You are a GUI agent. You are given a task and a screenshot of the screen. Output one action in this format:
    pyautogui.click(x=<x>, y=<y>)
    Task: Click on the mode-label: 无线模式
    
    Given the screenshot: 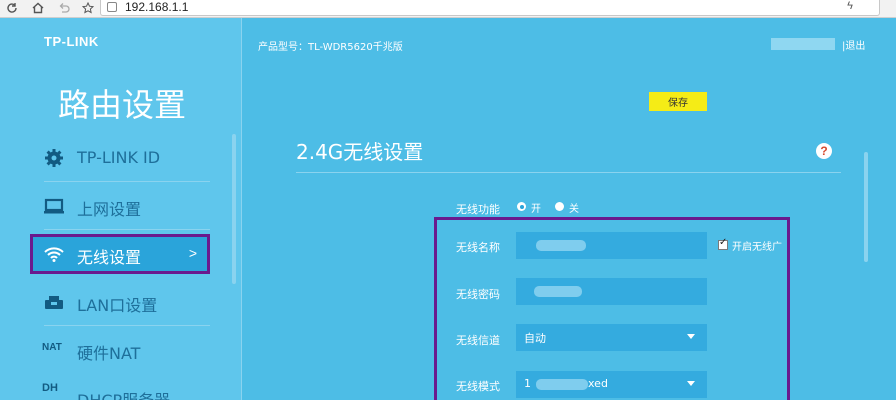 What is the action you would take?
    pyautogui.click(x=478, y=386)
    